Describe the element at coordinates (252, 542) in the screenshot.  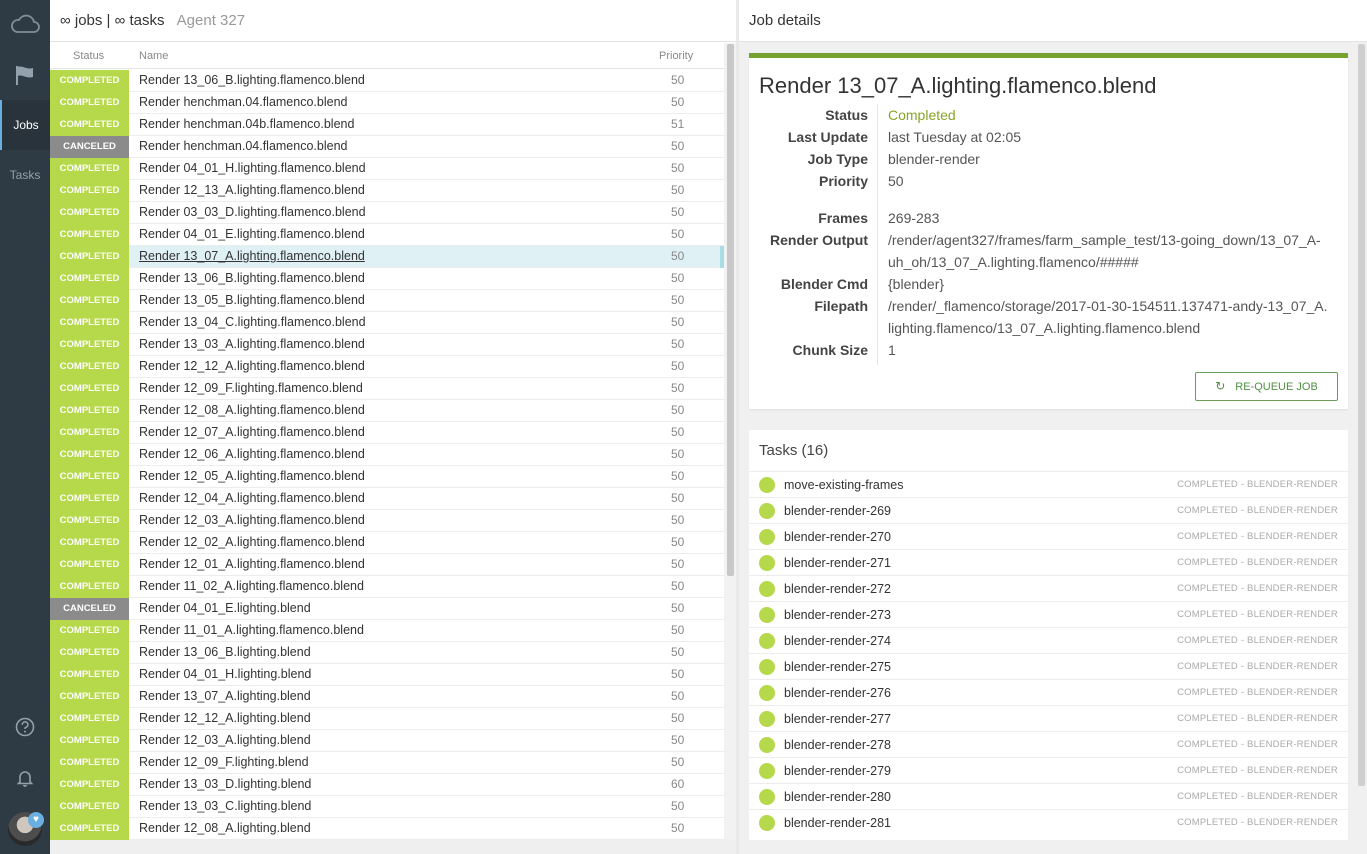
I see `job-name: Render 12_02_A.lighting.flamenco.blend` at that location.